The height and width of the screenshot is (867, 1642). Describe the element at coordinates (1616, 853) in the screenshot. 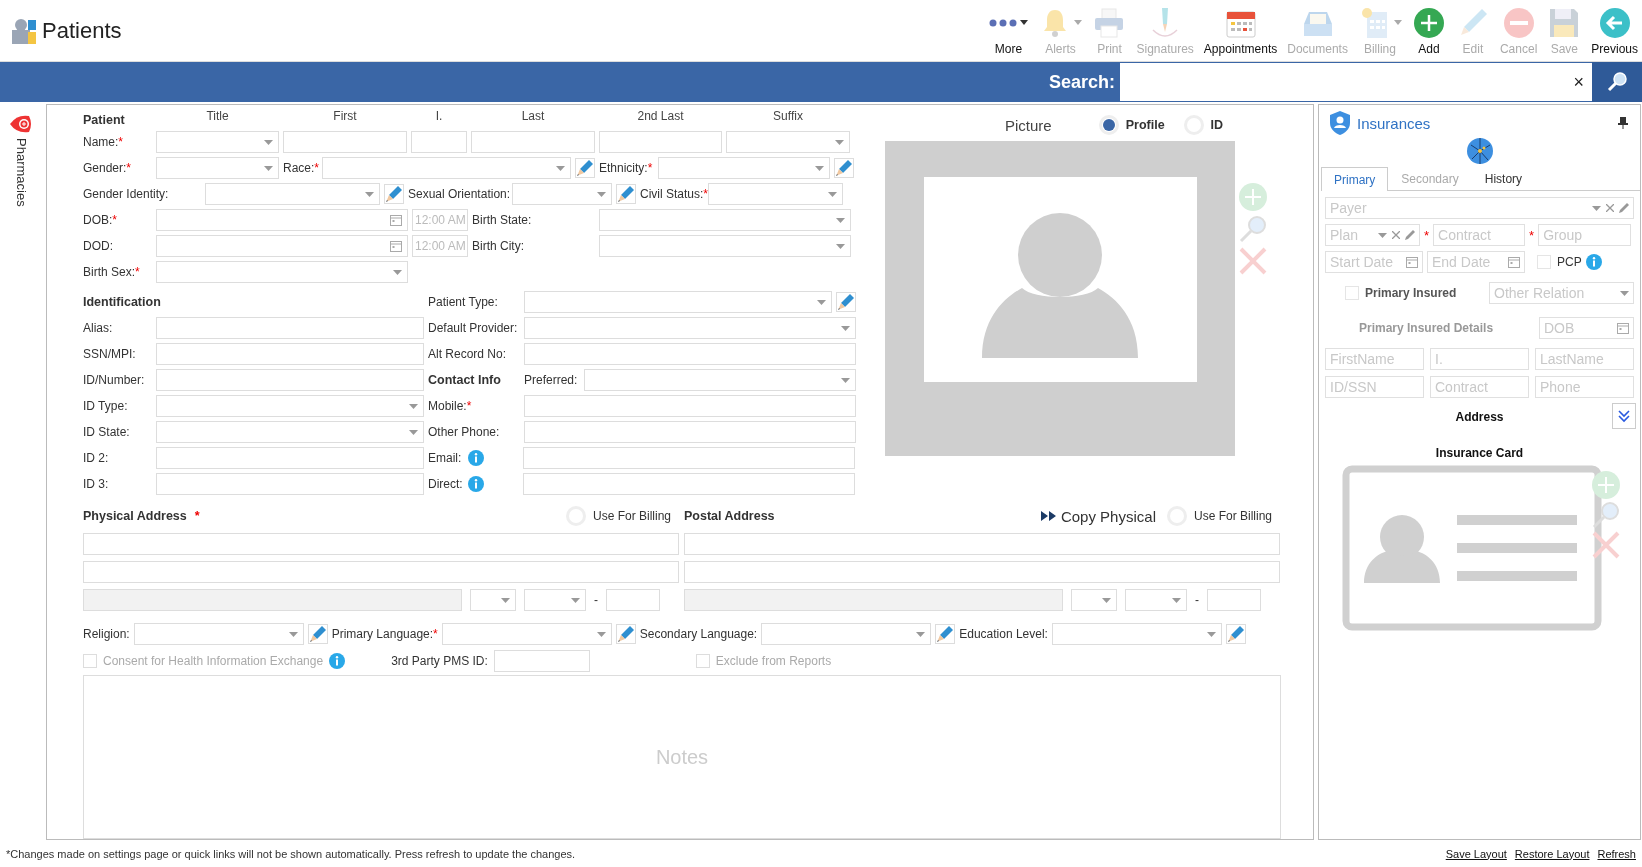

I see `footer-link: Refresh` at that location.